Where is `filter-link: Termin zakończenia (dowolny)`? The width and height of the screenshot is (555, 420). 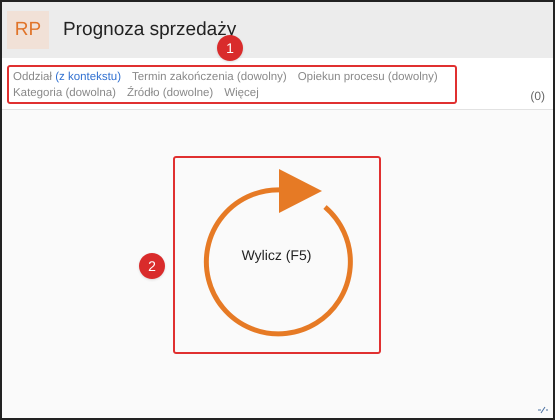
filter-link: Termin zakończenia (dowolny) is located at coordinates (209, 76).